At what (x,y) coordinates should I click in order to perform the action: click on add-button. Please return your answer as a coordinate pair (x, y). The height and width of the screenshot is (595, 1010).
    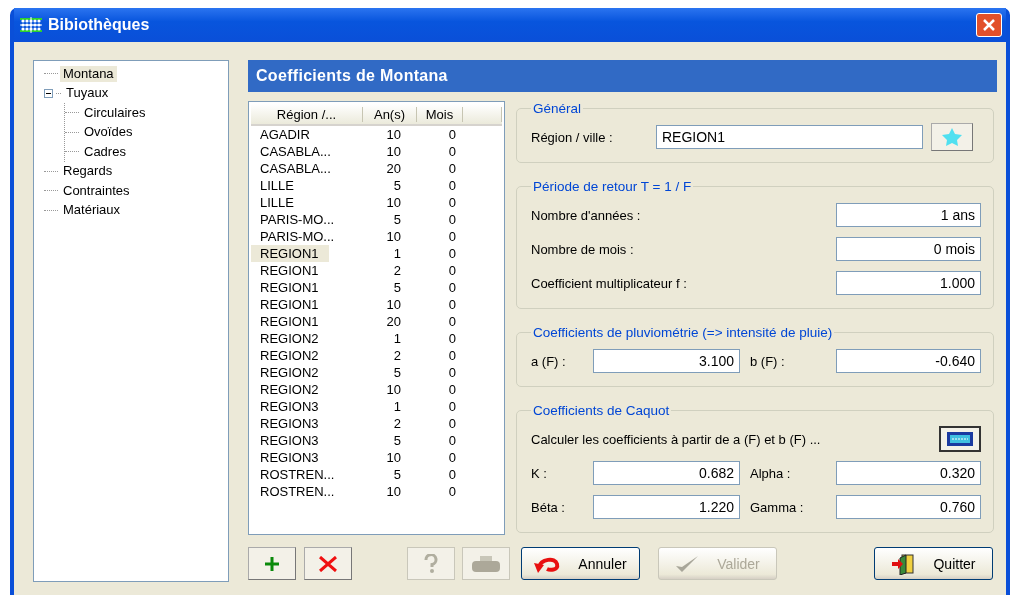
    Looking at the image, I should click on (272, 563).